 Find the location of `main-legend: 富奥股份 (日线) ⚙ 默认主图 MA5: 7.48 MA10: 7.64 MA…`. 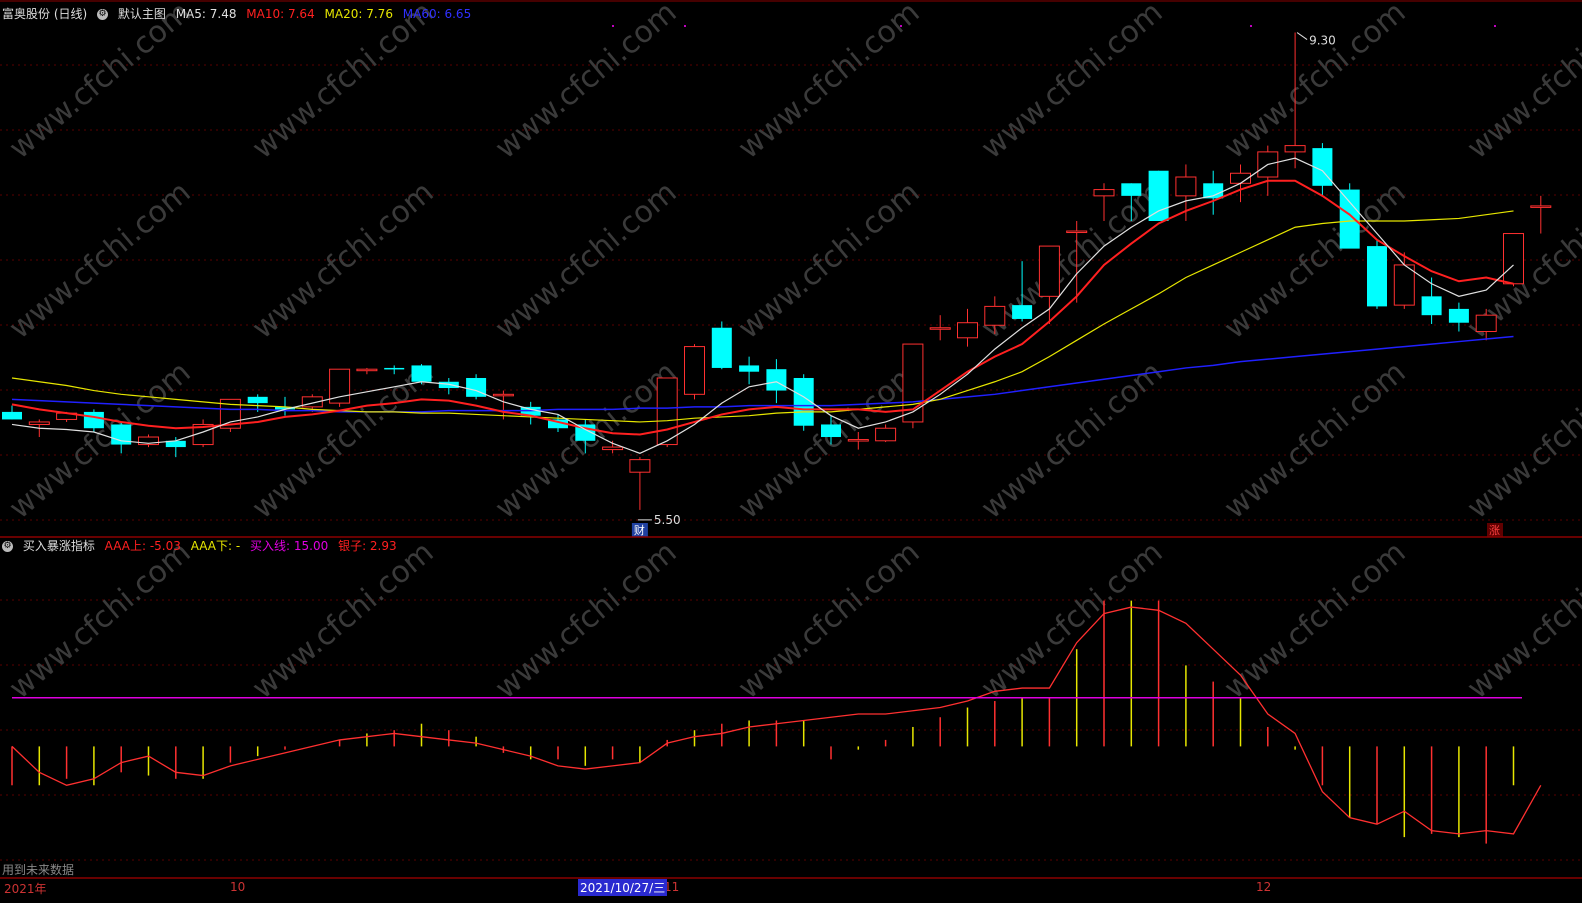

main-legend: 富奥股份 (日线) ⚙ 默认主图 MA5: 7.48 MA10: 7.64 MA… is located at coordinates (239, 14).